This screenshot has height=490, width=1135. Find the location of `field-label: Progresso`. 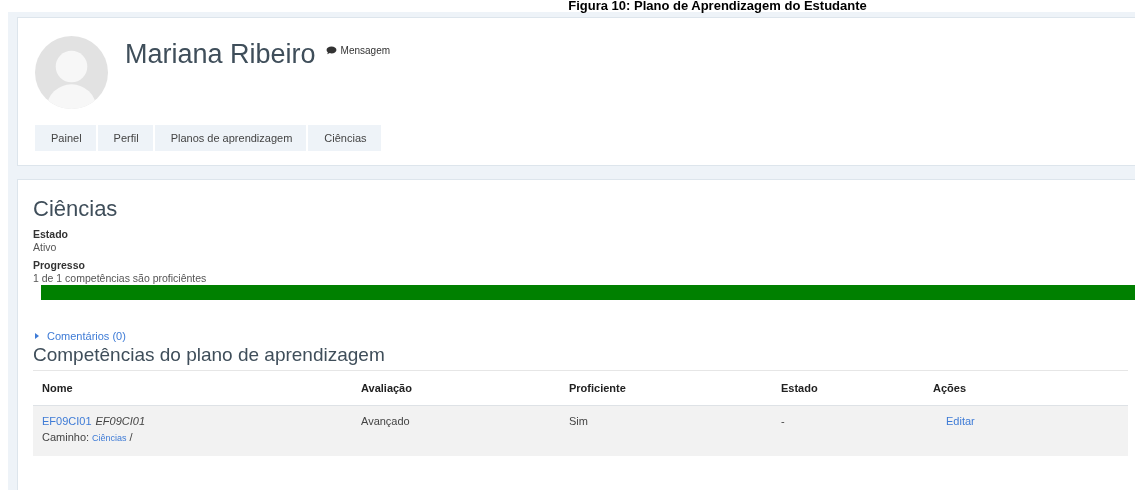

field-label: Progresso is located at coordinates (59, 265).